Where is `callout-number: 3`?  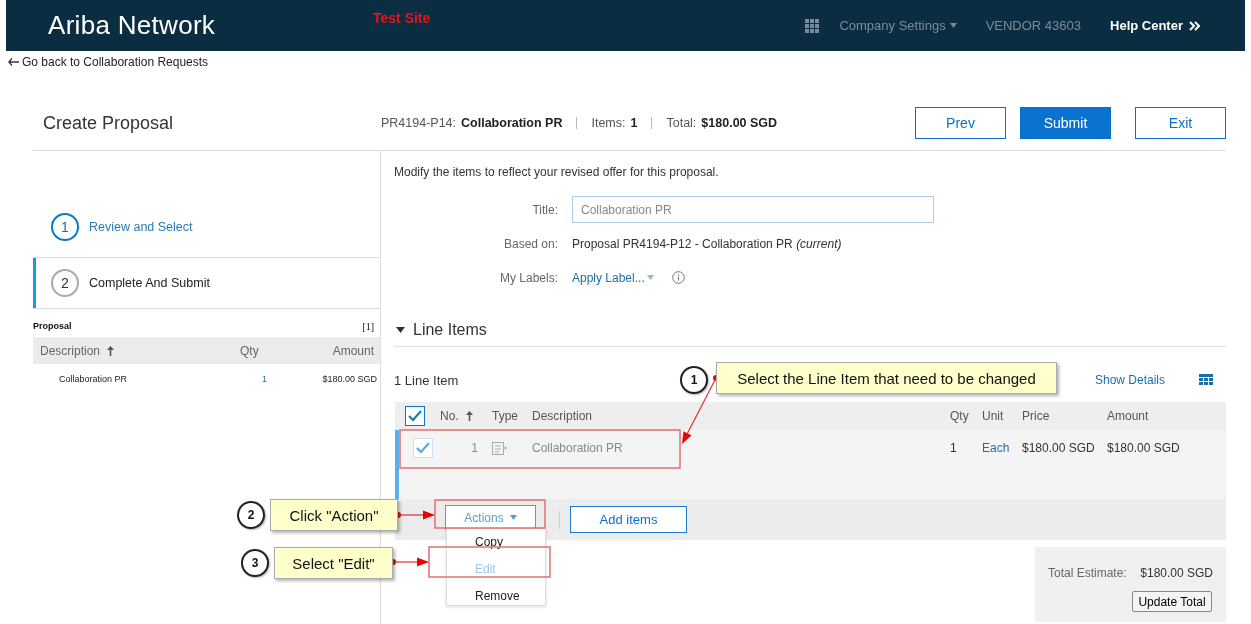 callout-number: 3 is located at coordinates (255, 563).